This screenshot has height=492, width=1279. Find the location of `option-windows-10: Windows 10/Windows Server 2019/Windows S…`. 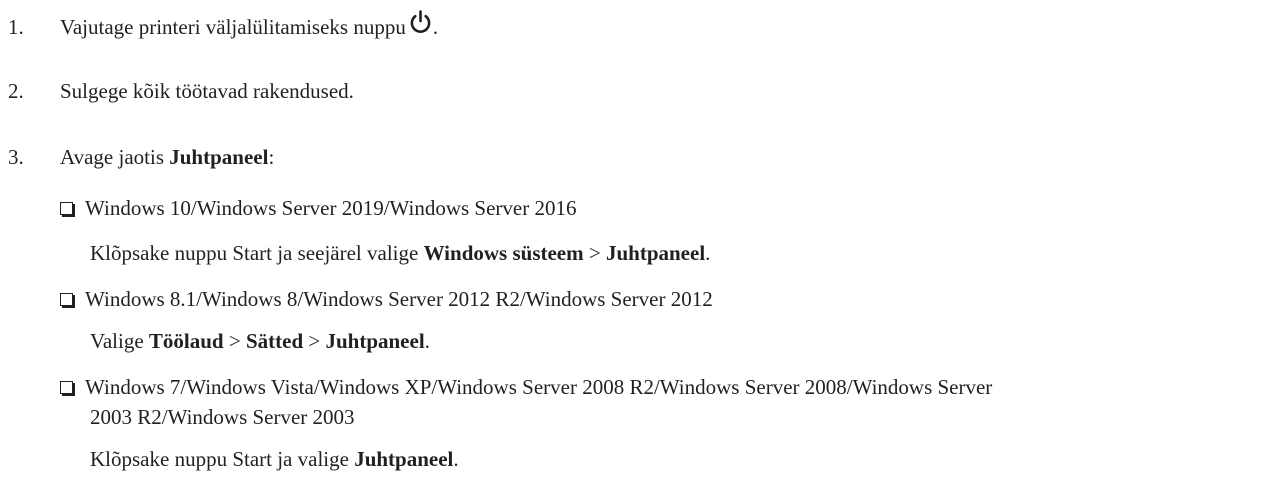

option-windows-10: Windows 10/Windows Server 2019/Windows S… is located at coordinates (318, 208).